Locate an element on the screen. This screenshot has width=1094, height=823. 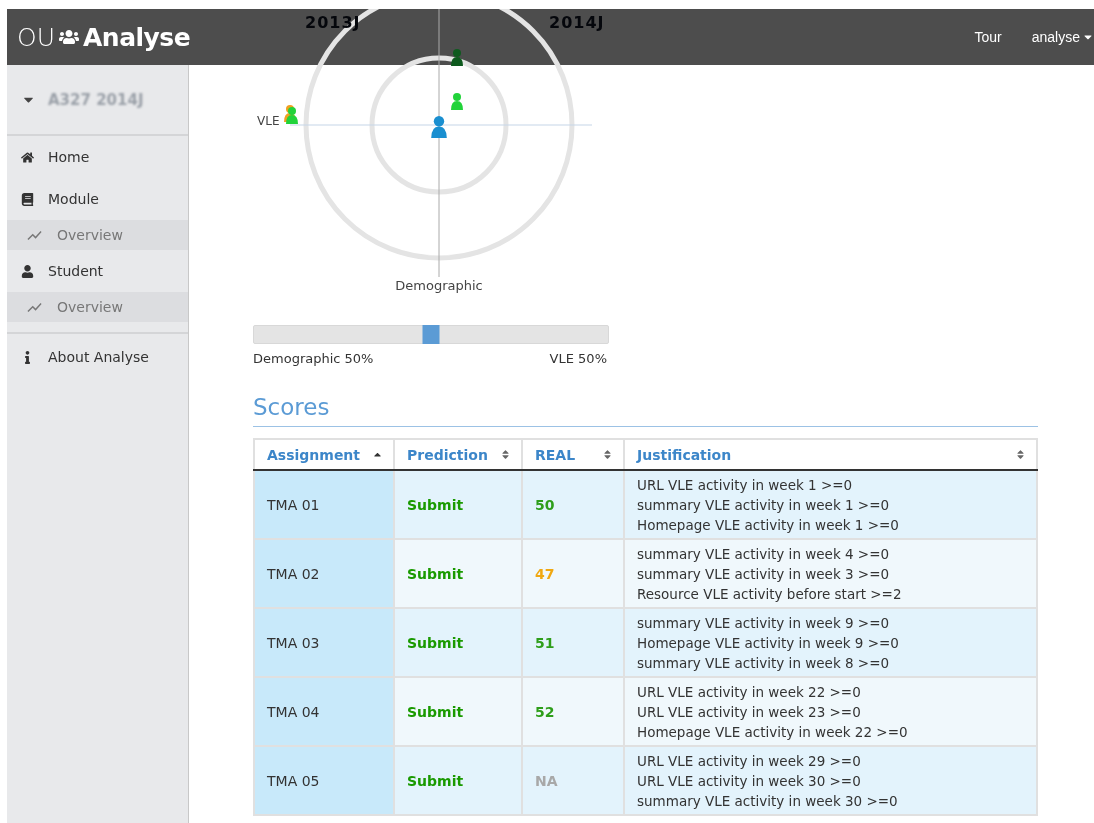
course-name: A327 2014J is located at coordinates (96, 99).